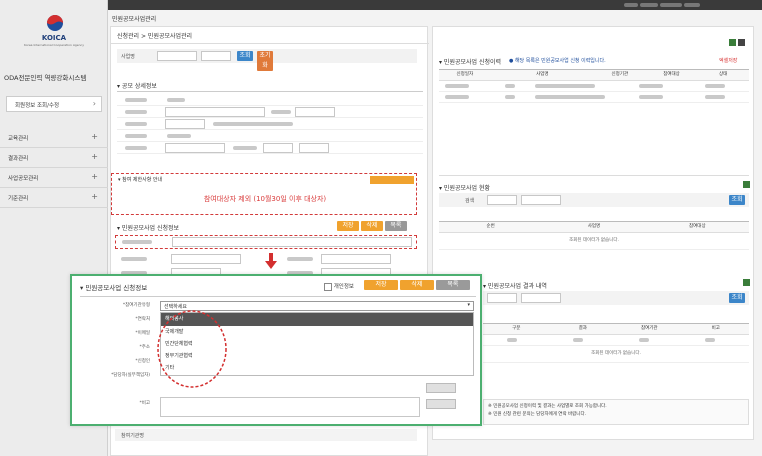 This screenshot has width=762, height=456. What do you see at coordinates (142, 319) in the screenshot?
I see `field-label: *연락처` at bounding box center [142, 319].